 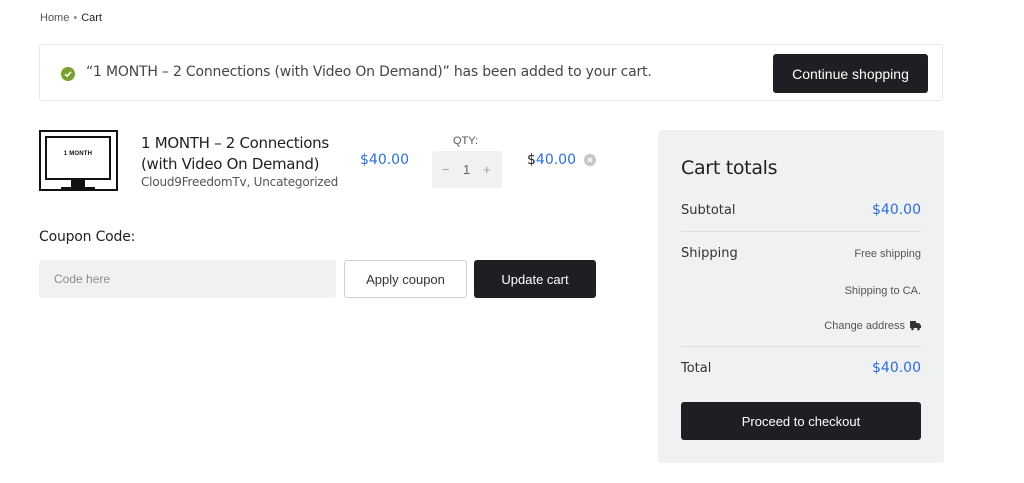 I want to click on continue-shopping-button: Continue shopping, so click(x=850, y=73).